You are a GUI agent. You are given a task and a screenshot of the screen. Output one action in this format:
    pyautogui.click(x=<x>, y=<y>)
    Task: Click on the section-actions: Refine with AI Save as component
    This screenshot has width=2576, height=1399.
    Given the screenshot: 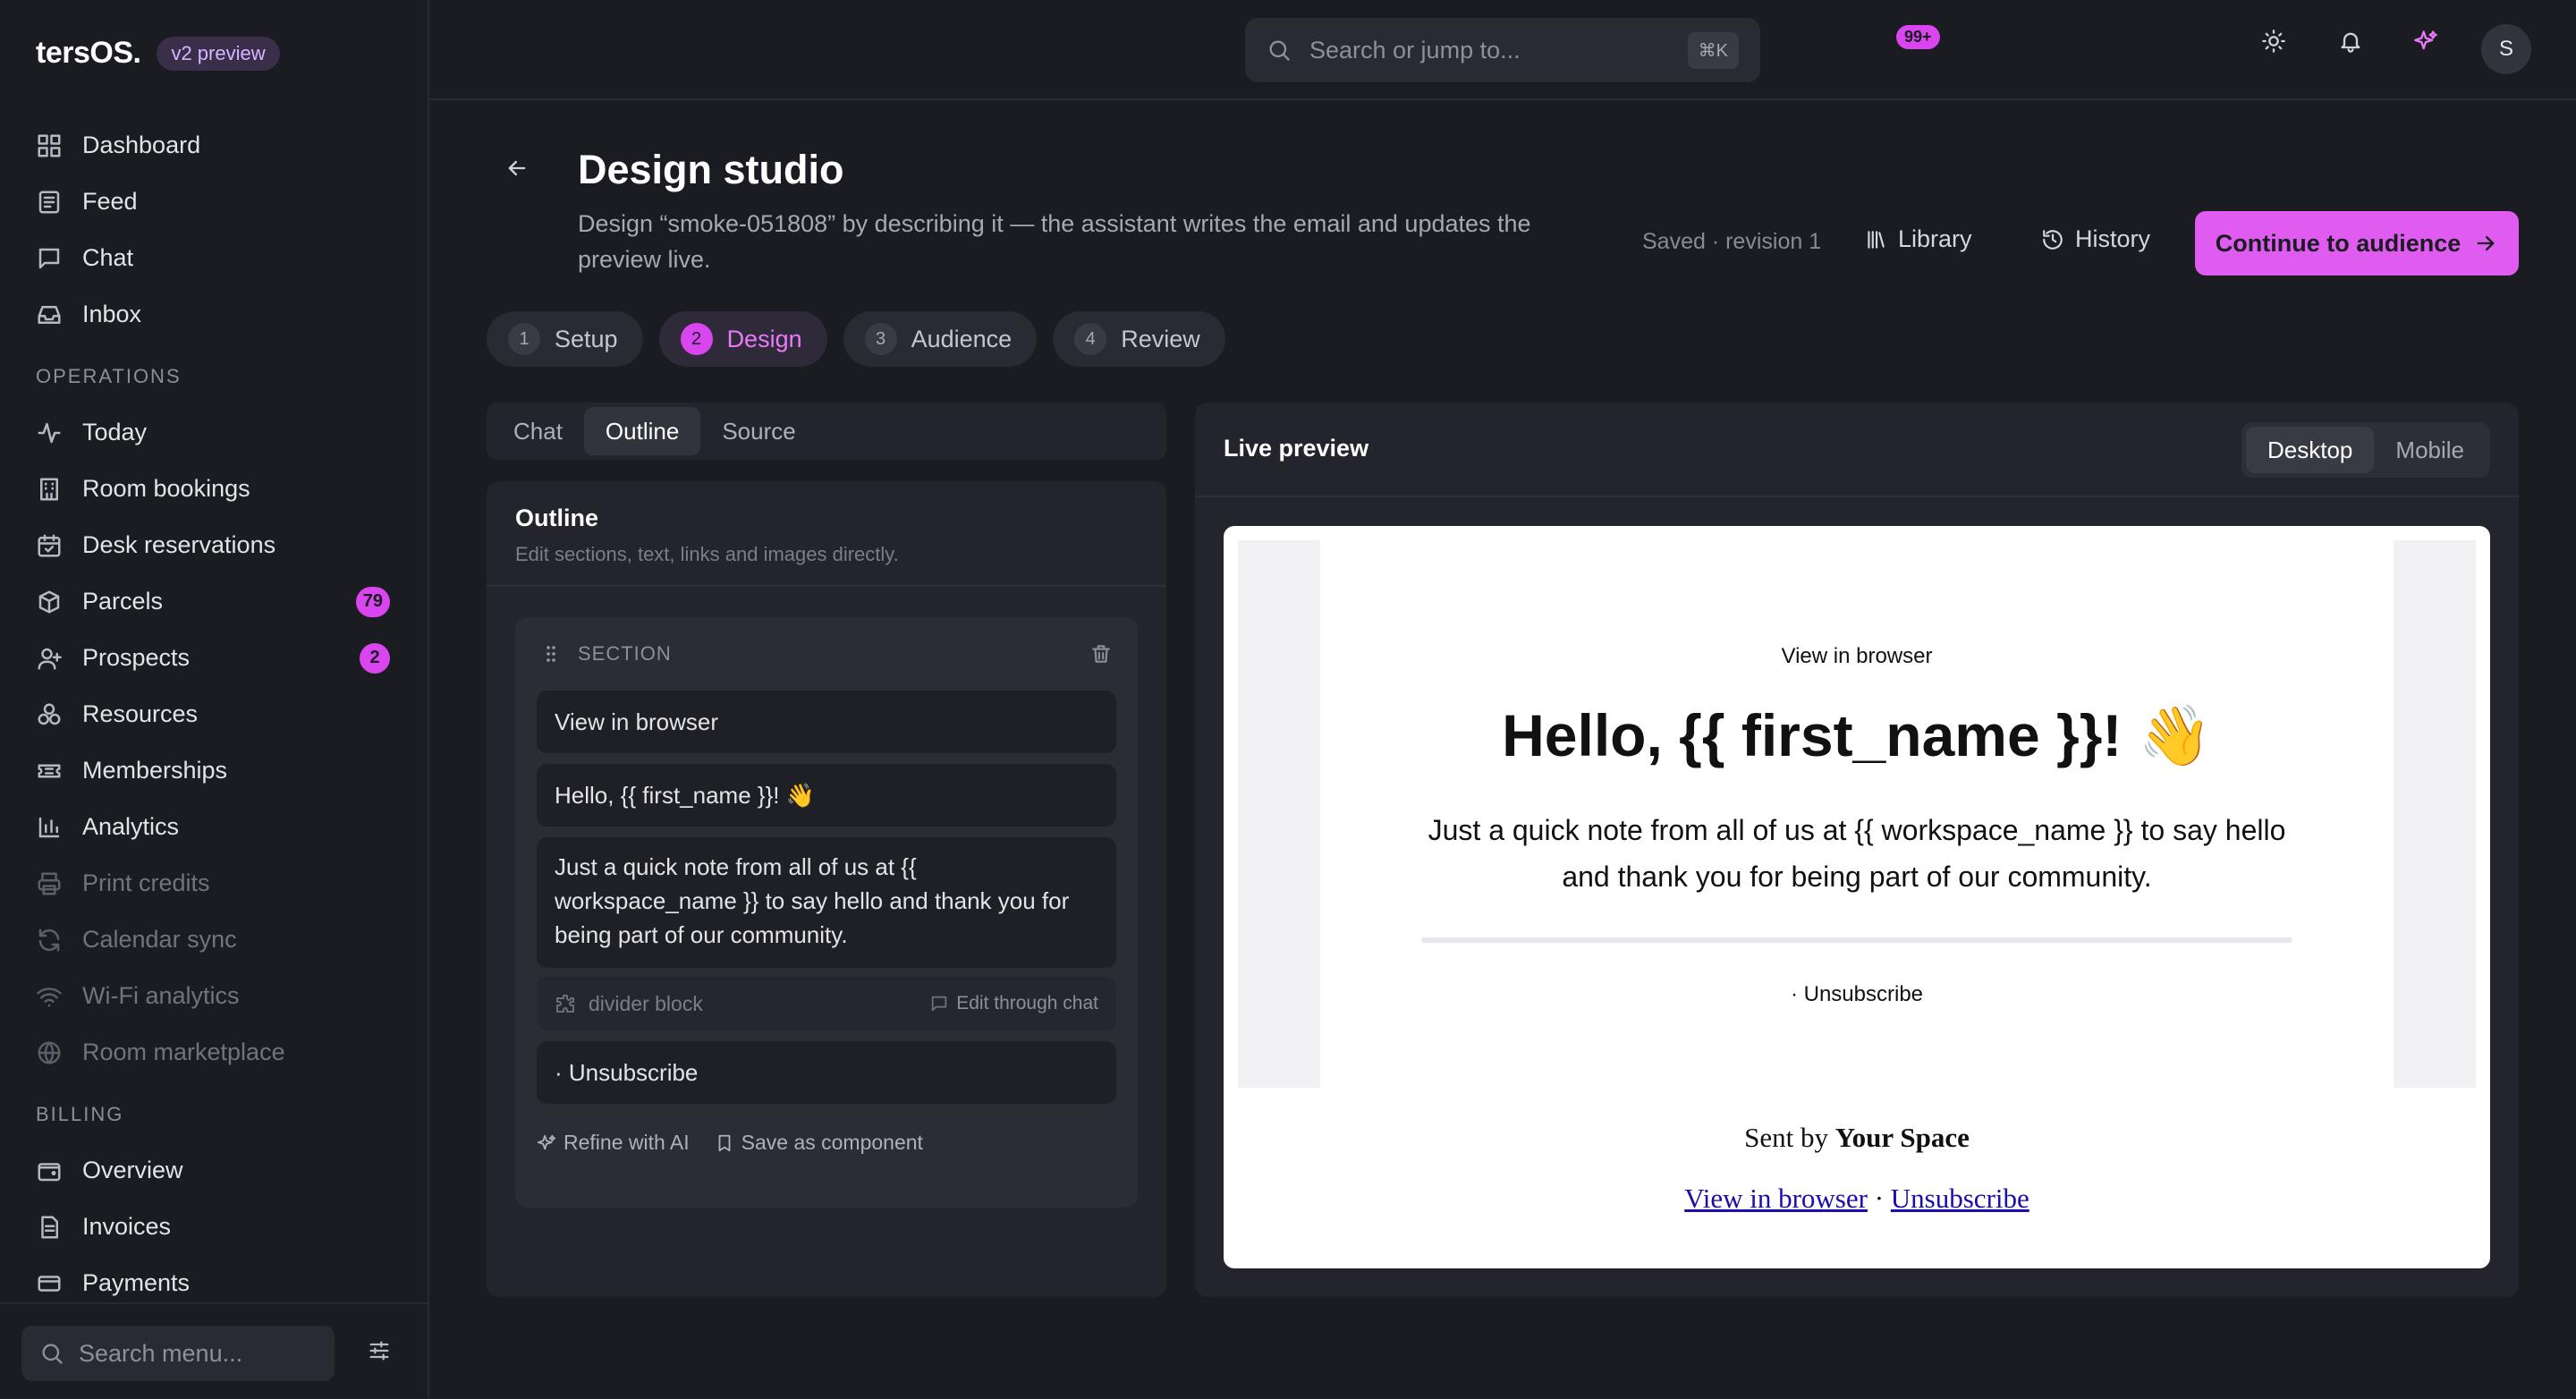 What is the action you would take?
    pyautogui.click(x=730, y=1143)
    